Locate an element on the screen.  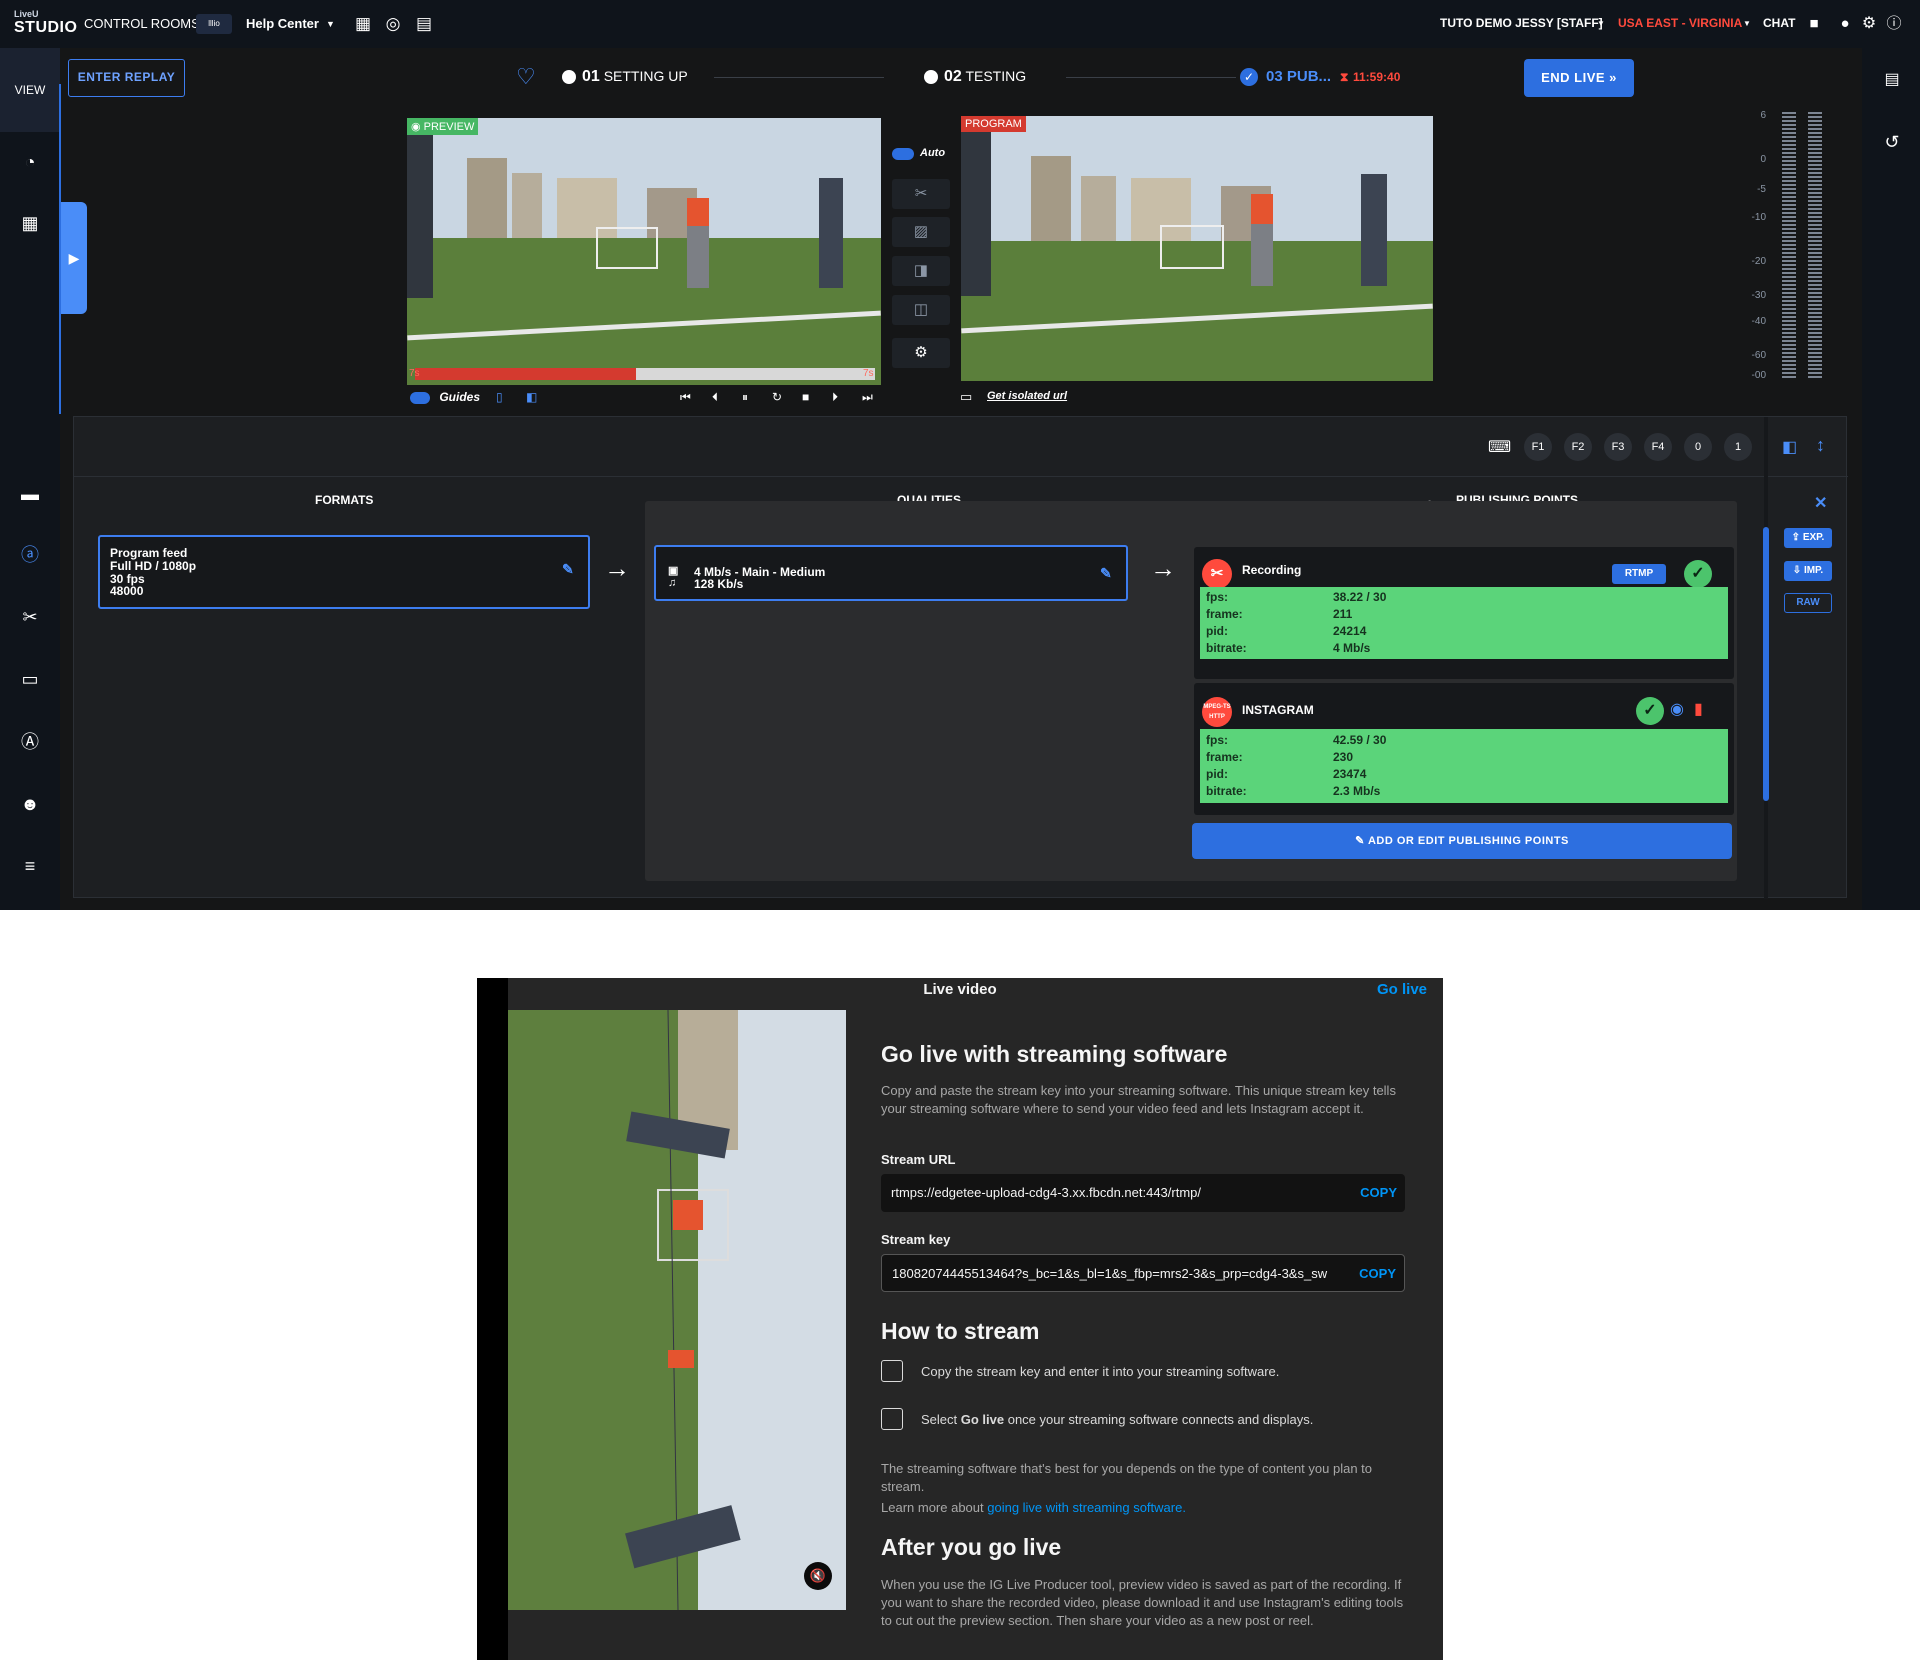
scissors-icon: ✂ is located at coordinates (30, 617).